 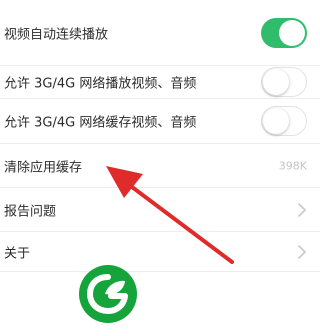 What do you see at coordinates (17, 253) in the screenshot?
I see `about-label: 关于` at bounding box center [17, 253].